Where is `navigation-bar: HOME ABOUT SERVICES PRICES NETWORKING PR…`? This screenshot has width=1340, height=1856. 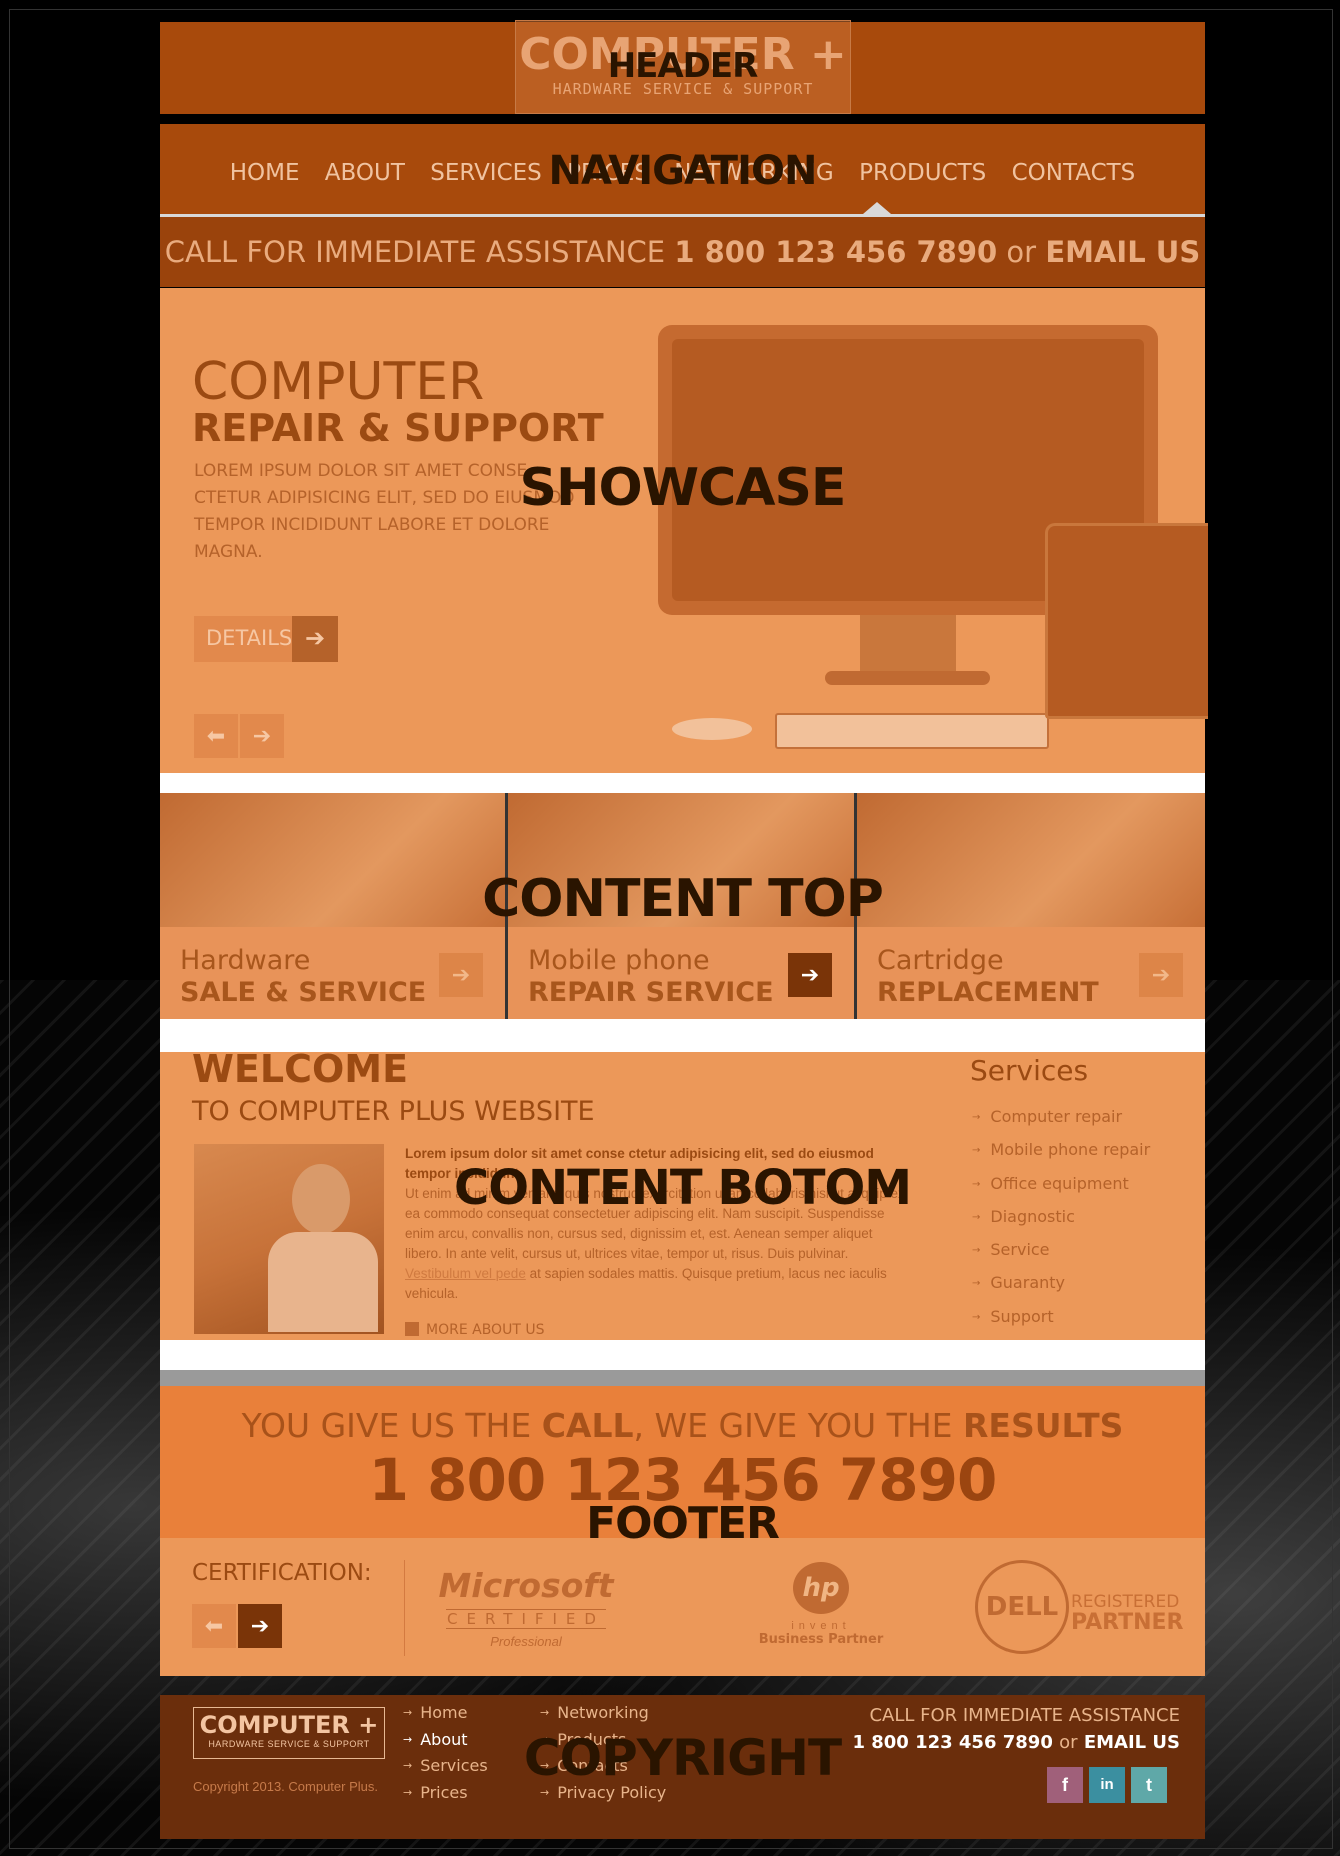
navigation-bar: HOME ABOUT SERVICES PRICES NETWORKING PR… is located at coordinates (682, 170).